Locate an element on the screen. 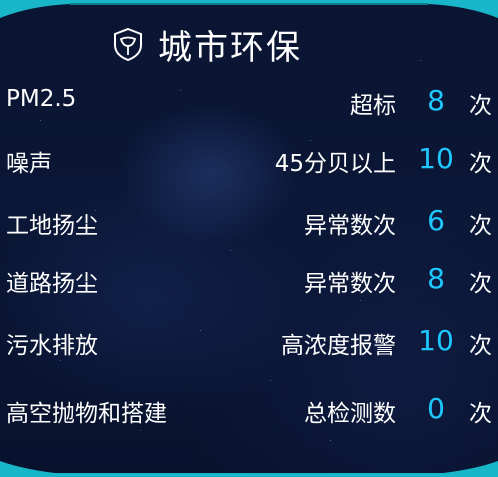 The width and height of the screenshot is (498, 477). stat-row-road-dust: 道路扬尘 异常数次 8 次 is located at coordinates (249, 278).